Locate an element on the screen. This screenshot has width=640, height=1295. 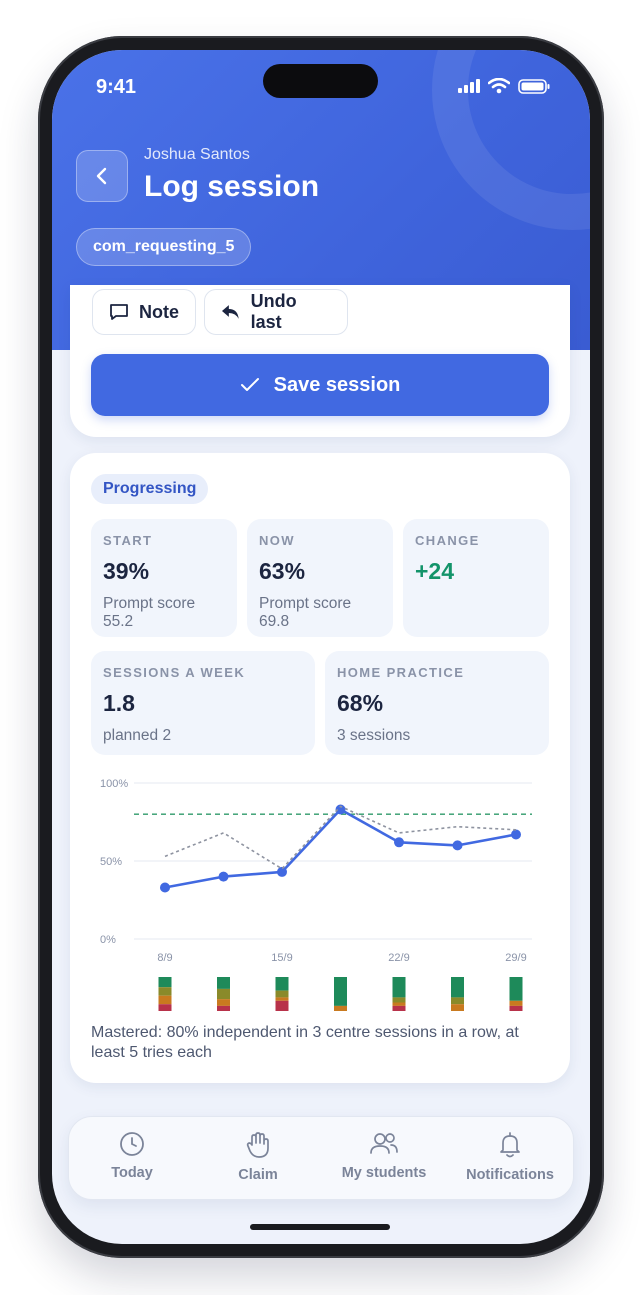
save-label: Save session is located at coordinates (337, 384).